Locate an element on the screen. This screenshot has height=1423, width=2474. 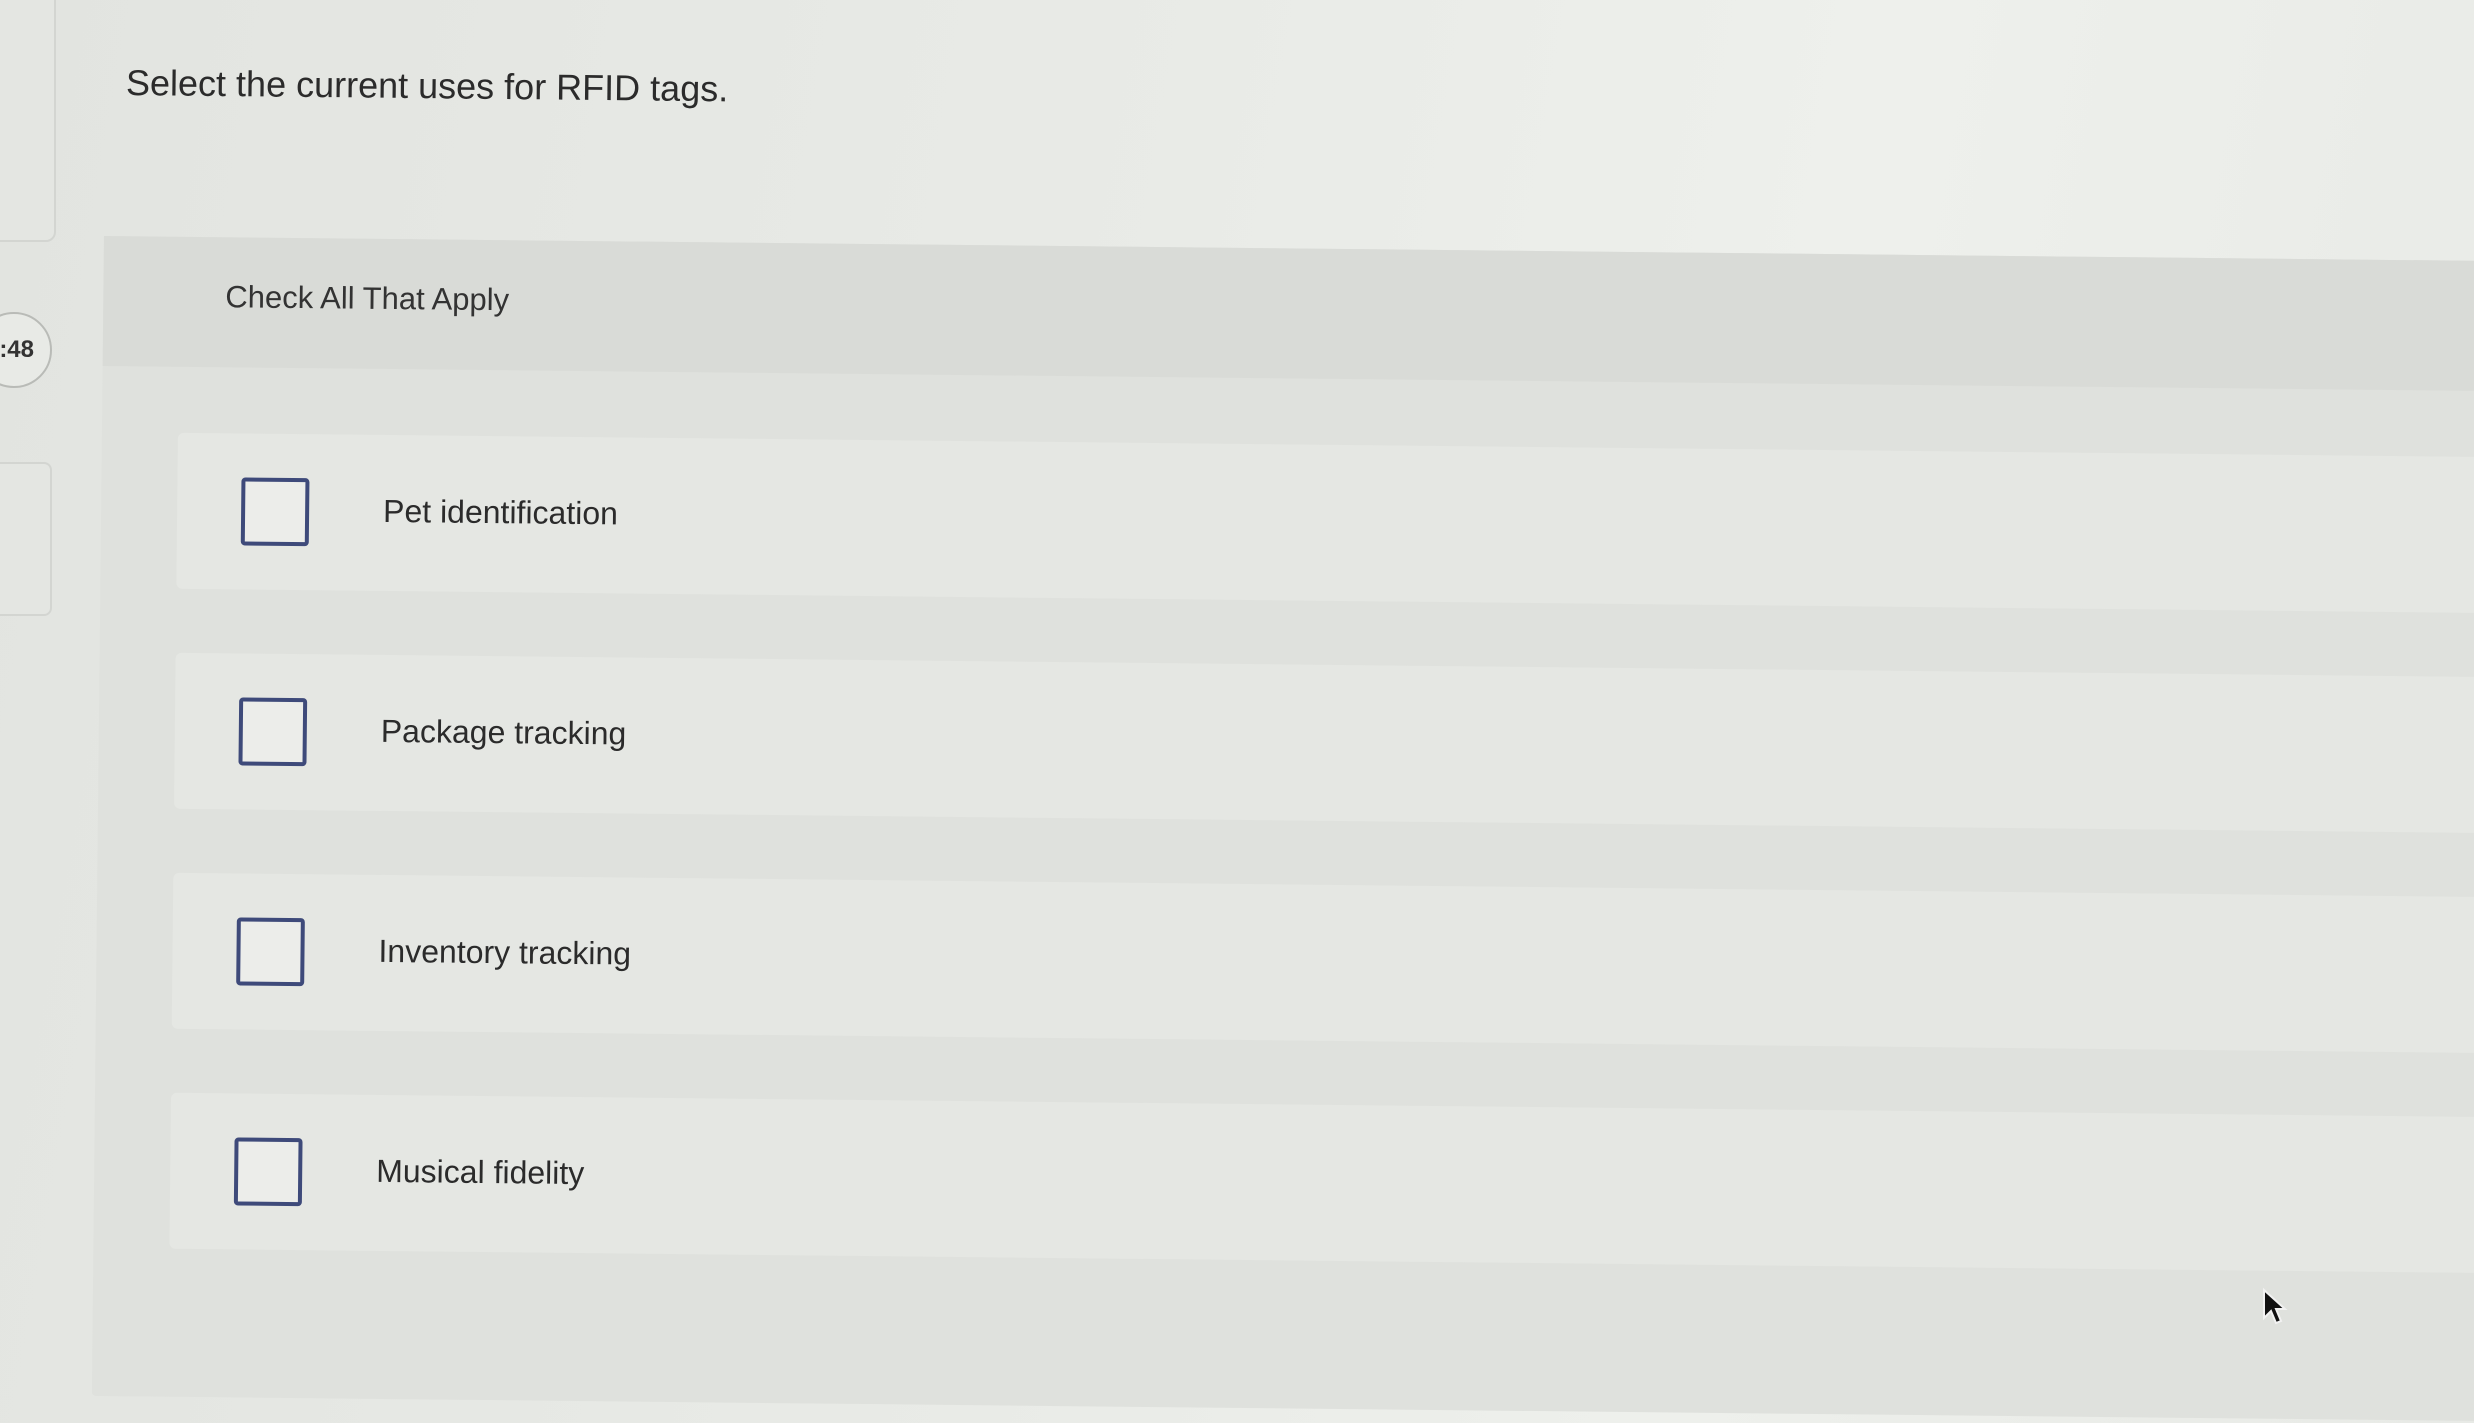
option-label: Musical fidelity is located at coordinates (480, 1172).